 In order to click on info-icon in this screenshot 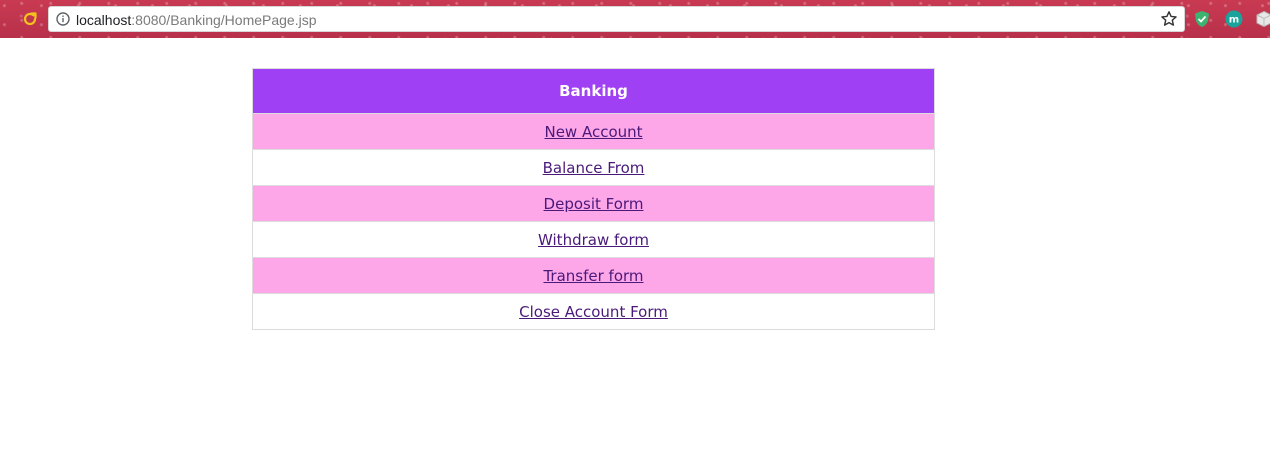, I will do `click(63, 19)`.